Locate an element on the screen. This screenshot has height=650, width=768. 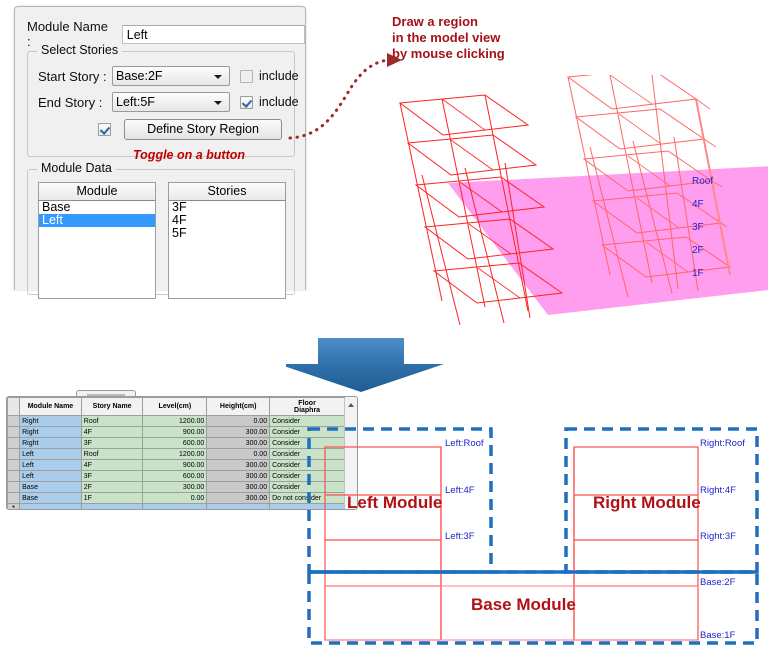
cell-story-name: 1F is located at coordinates (112, 498).